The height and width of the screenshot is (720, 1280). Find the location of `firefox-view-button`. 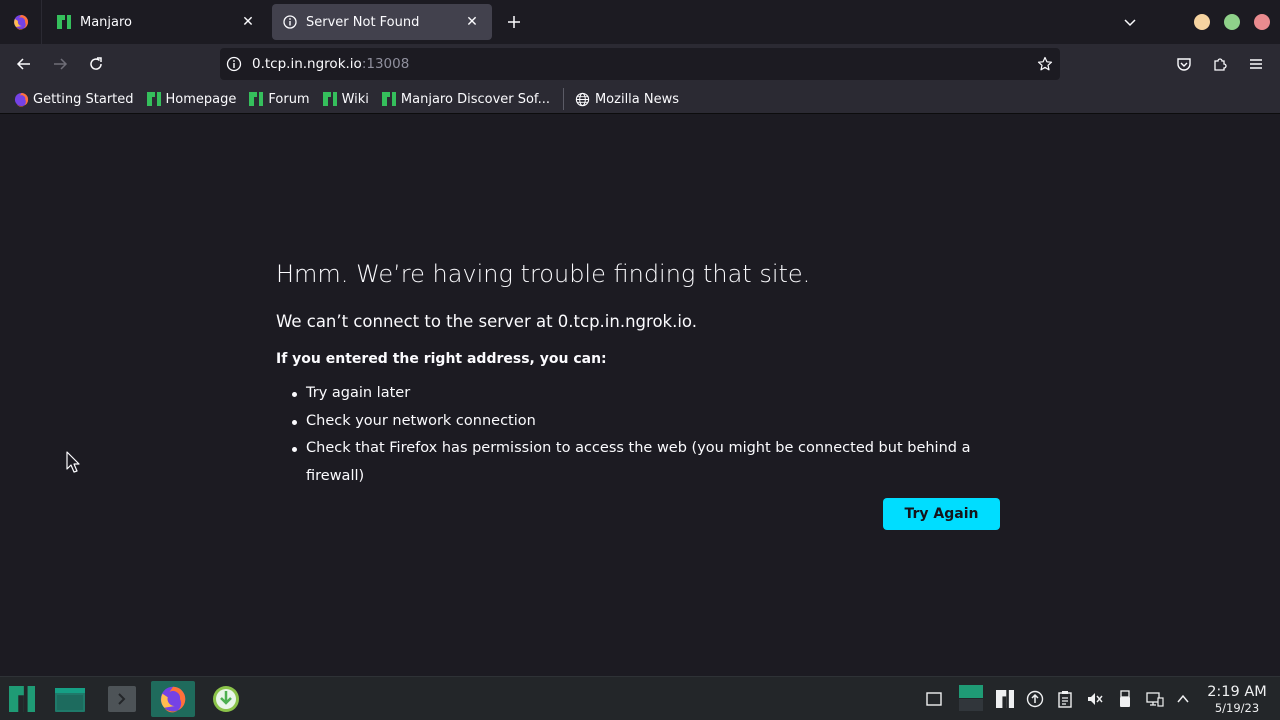

firefox-view-button is located at coordinates (21, 22).